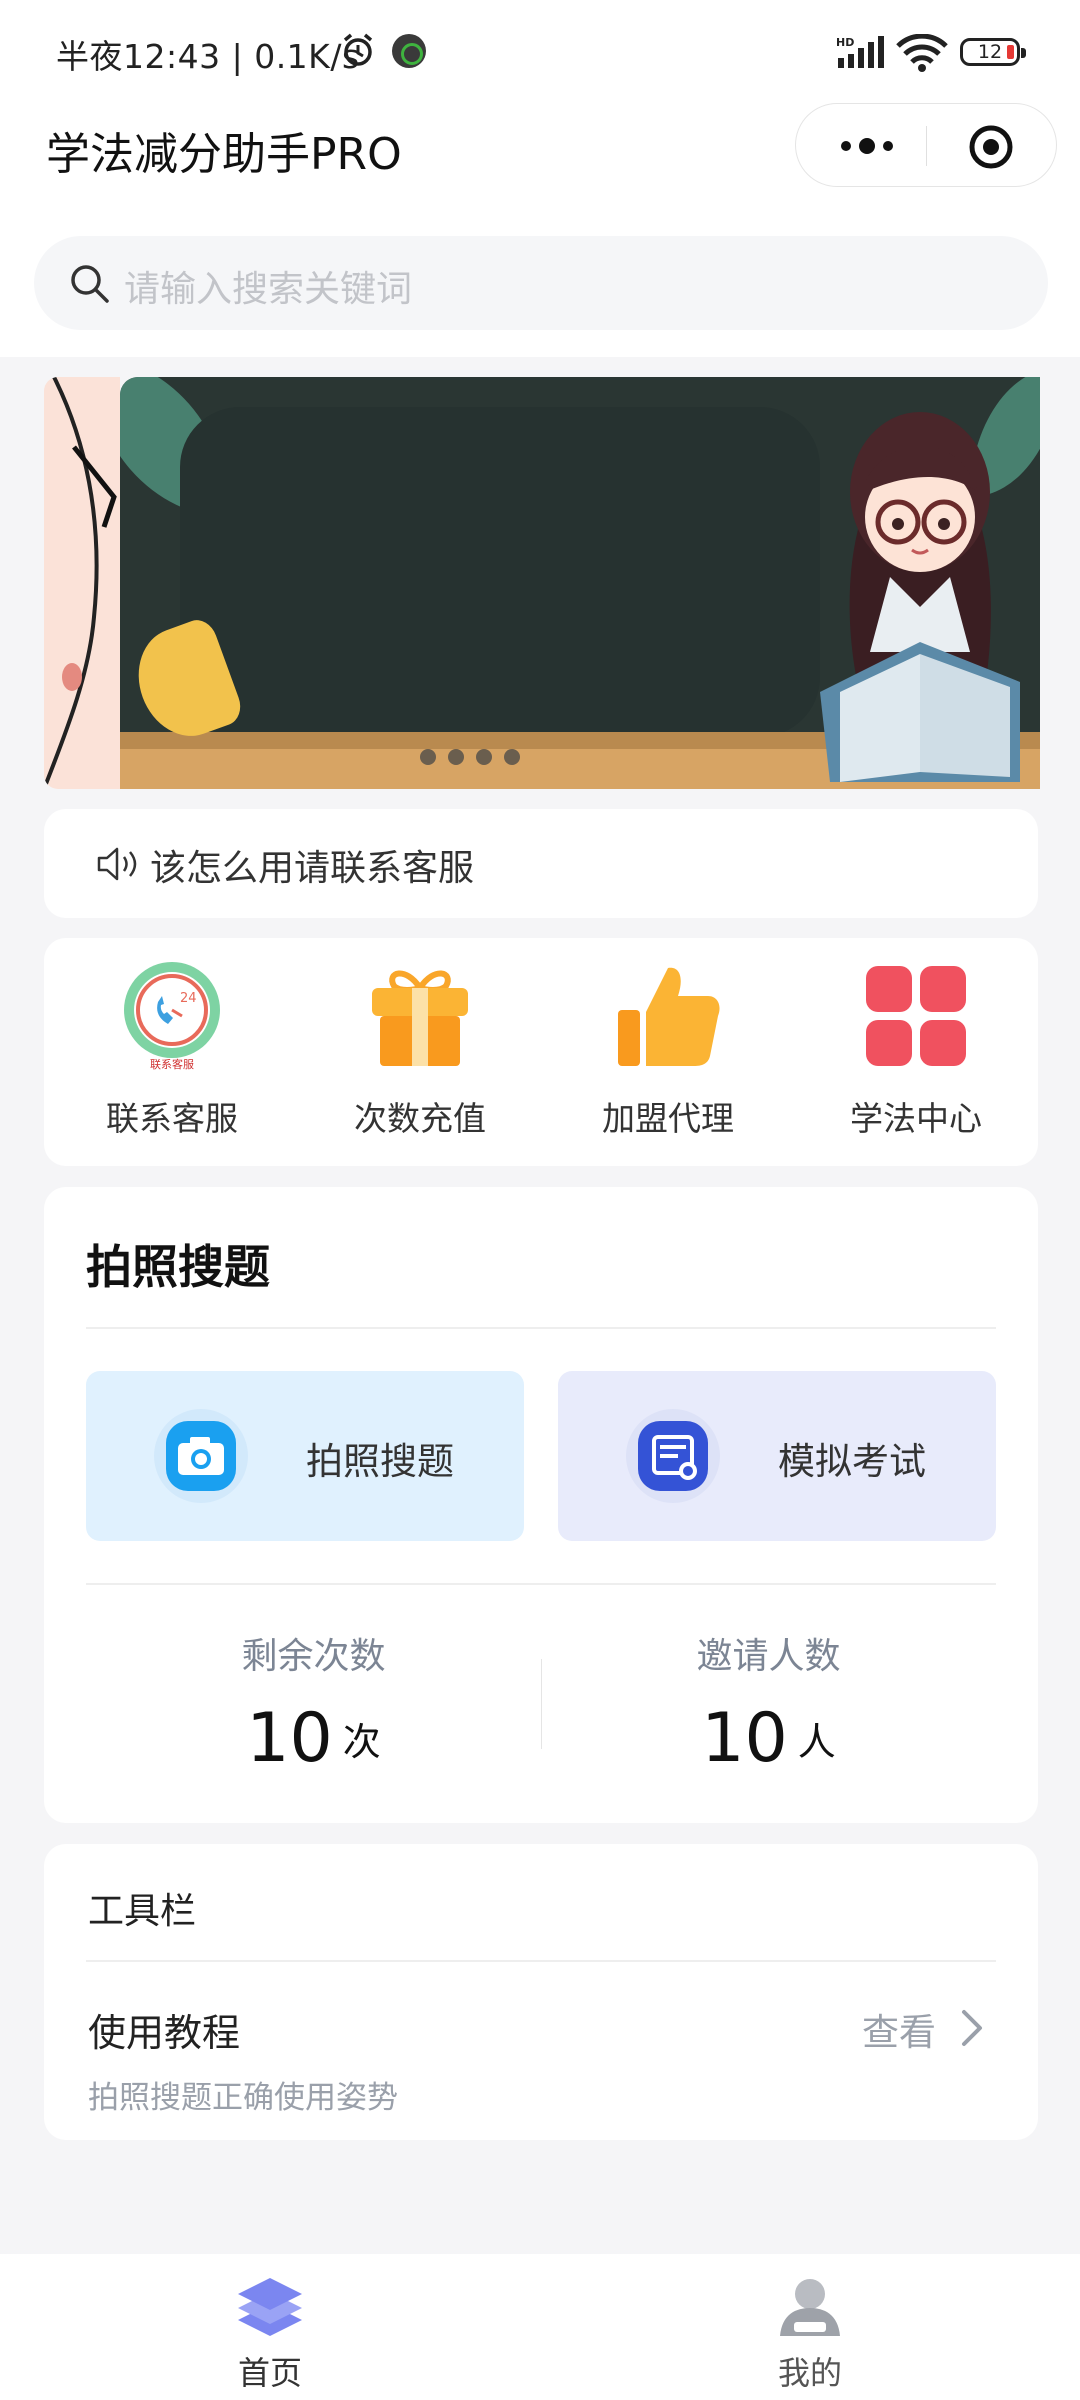  Describe the element at coordinates (816, 1742) in the screenshot. I see `stat-unit: 人` at that location.